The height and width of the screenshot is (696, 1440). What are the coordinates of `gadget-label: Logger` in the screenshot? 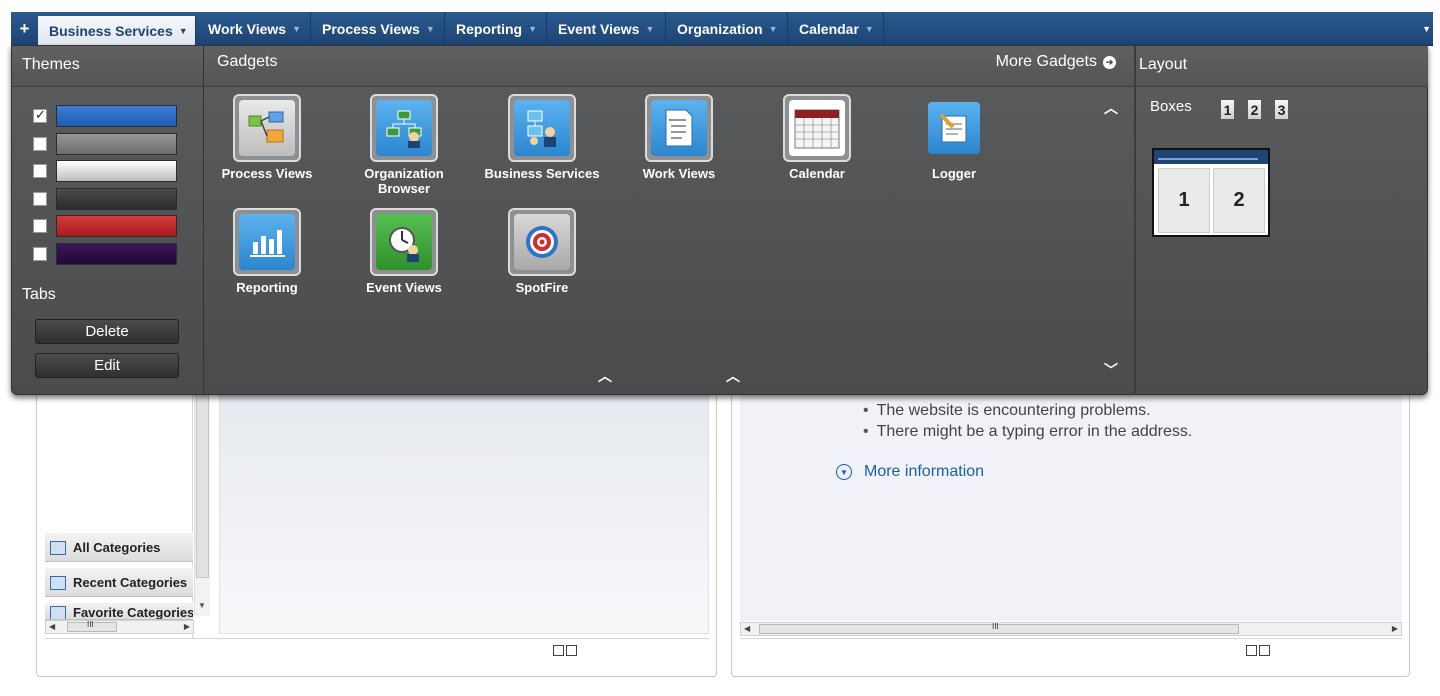 It's located at (954, 173).